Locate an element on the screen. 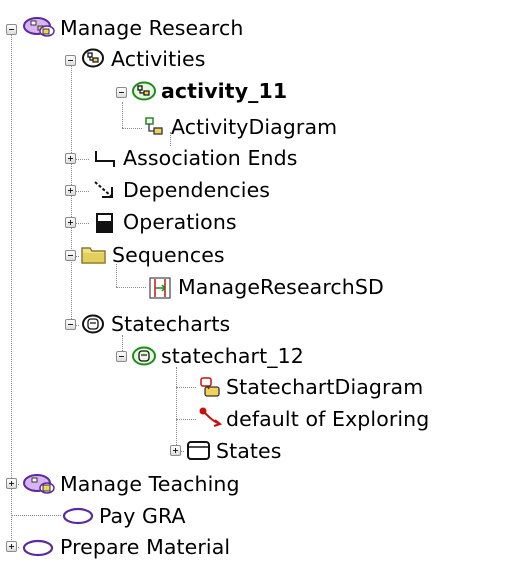  tree-node-dependencies: Dependencies is located at coordinates (196, 190).